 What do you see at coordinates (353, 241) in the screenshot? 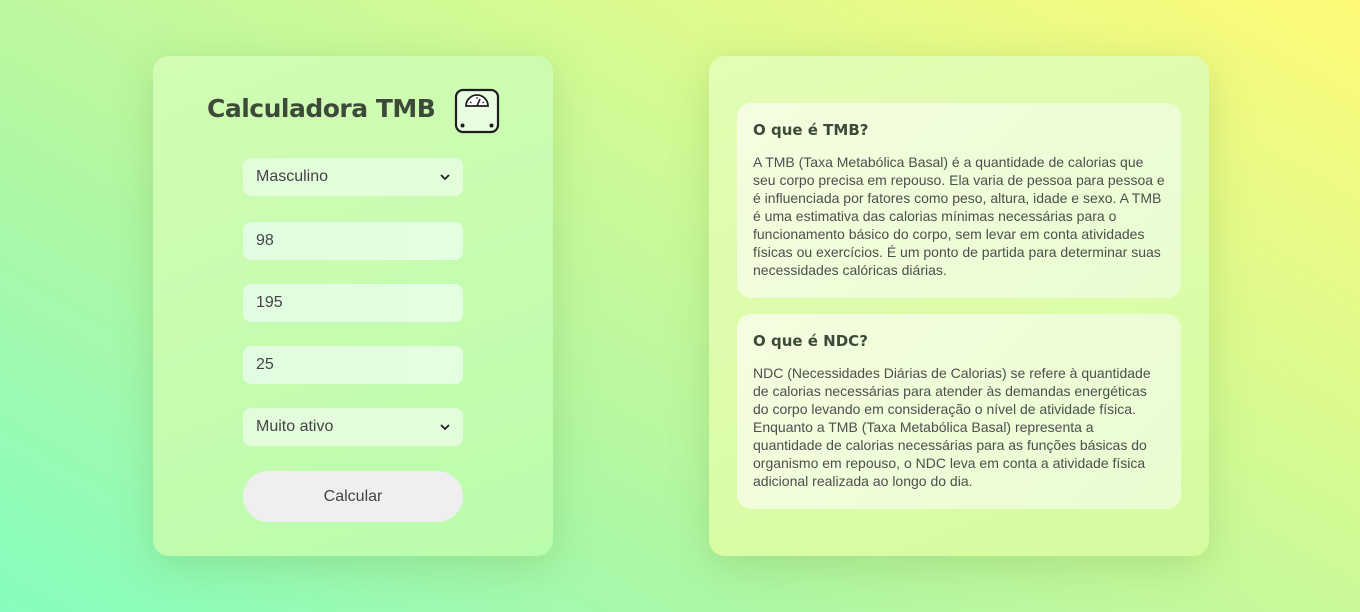
I see `weight-input: 98` at bounding box center [353, 241].